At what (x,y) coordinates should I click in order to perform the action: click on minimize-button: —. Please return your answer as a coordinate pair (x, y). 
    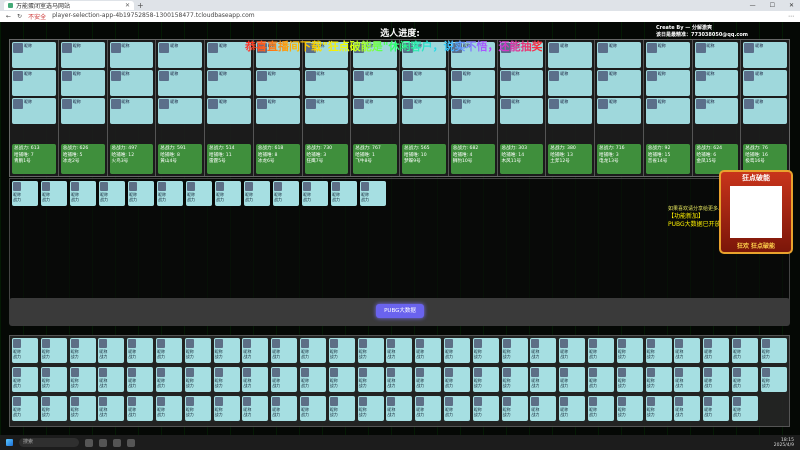
    Looking at the image, I should click on (753, 5).